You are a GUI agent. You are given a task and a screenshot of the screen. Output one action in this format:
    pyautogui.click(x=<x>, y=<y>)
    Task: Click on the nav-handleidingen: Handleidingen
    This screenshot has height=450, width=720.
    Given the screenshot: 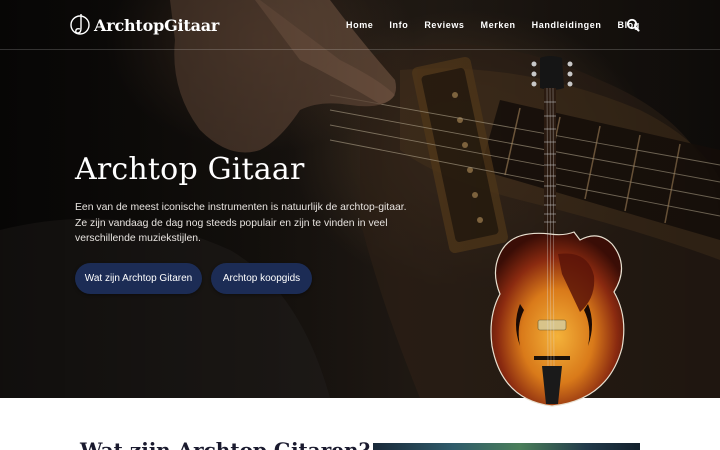 What is the action you would take?
    pyautogui.click(x=567, y=25)
    